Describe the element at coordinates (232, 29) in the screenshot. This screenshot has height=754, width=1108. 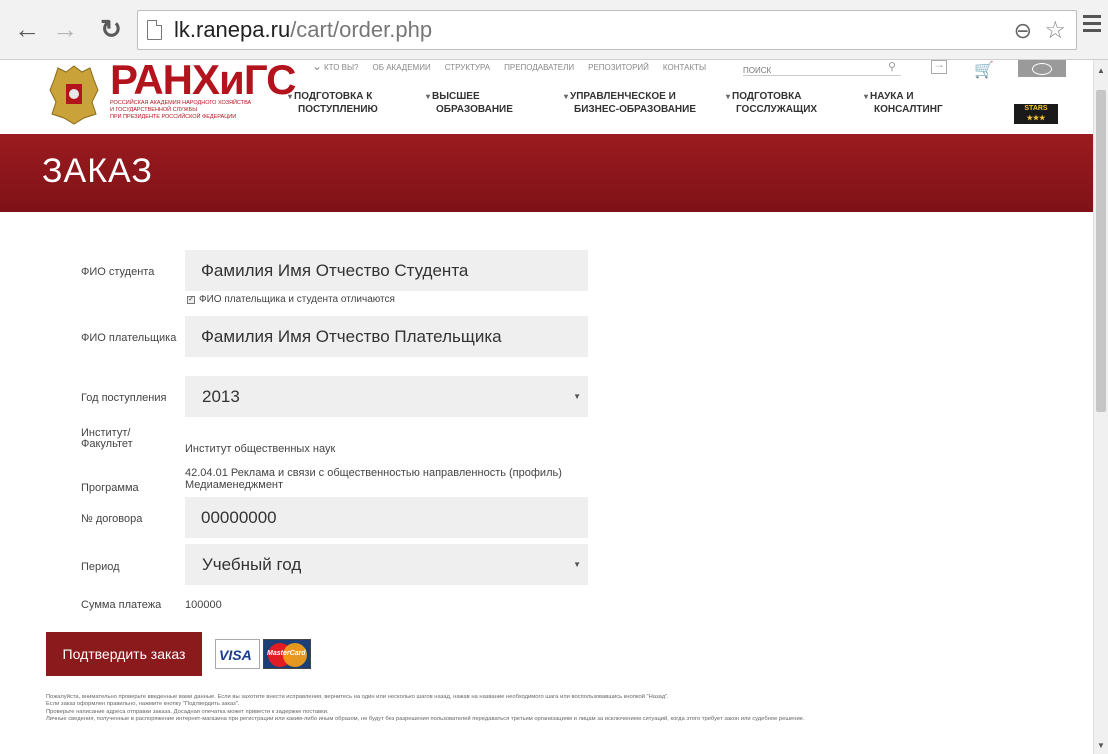
I see `url-host: lk.ranepa.ru` at that location.